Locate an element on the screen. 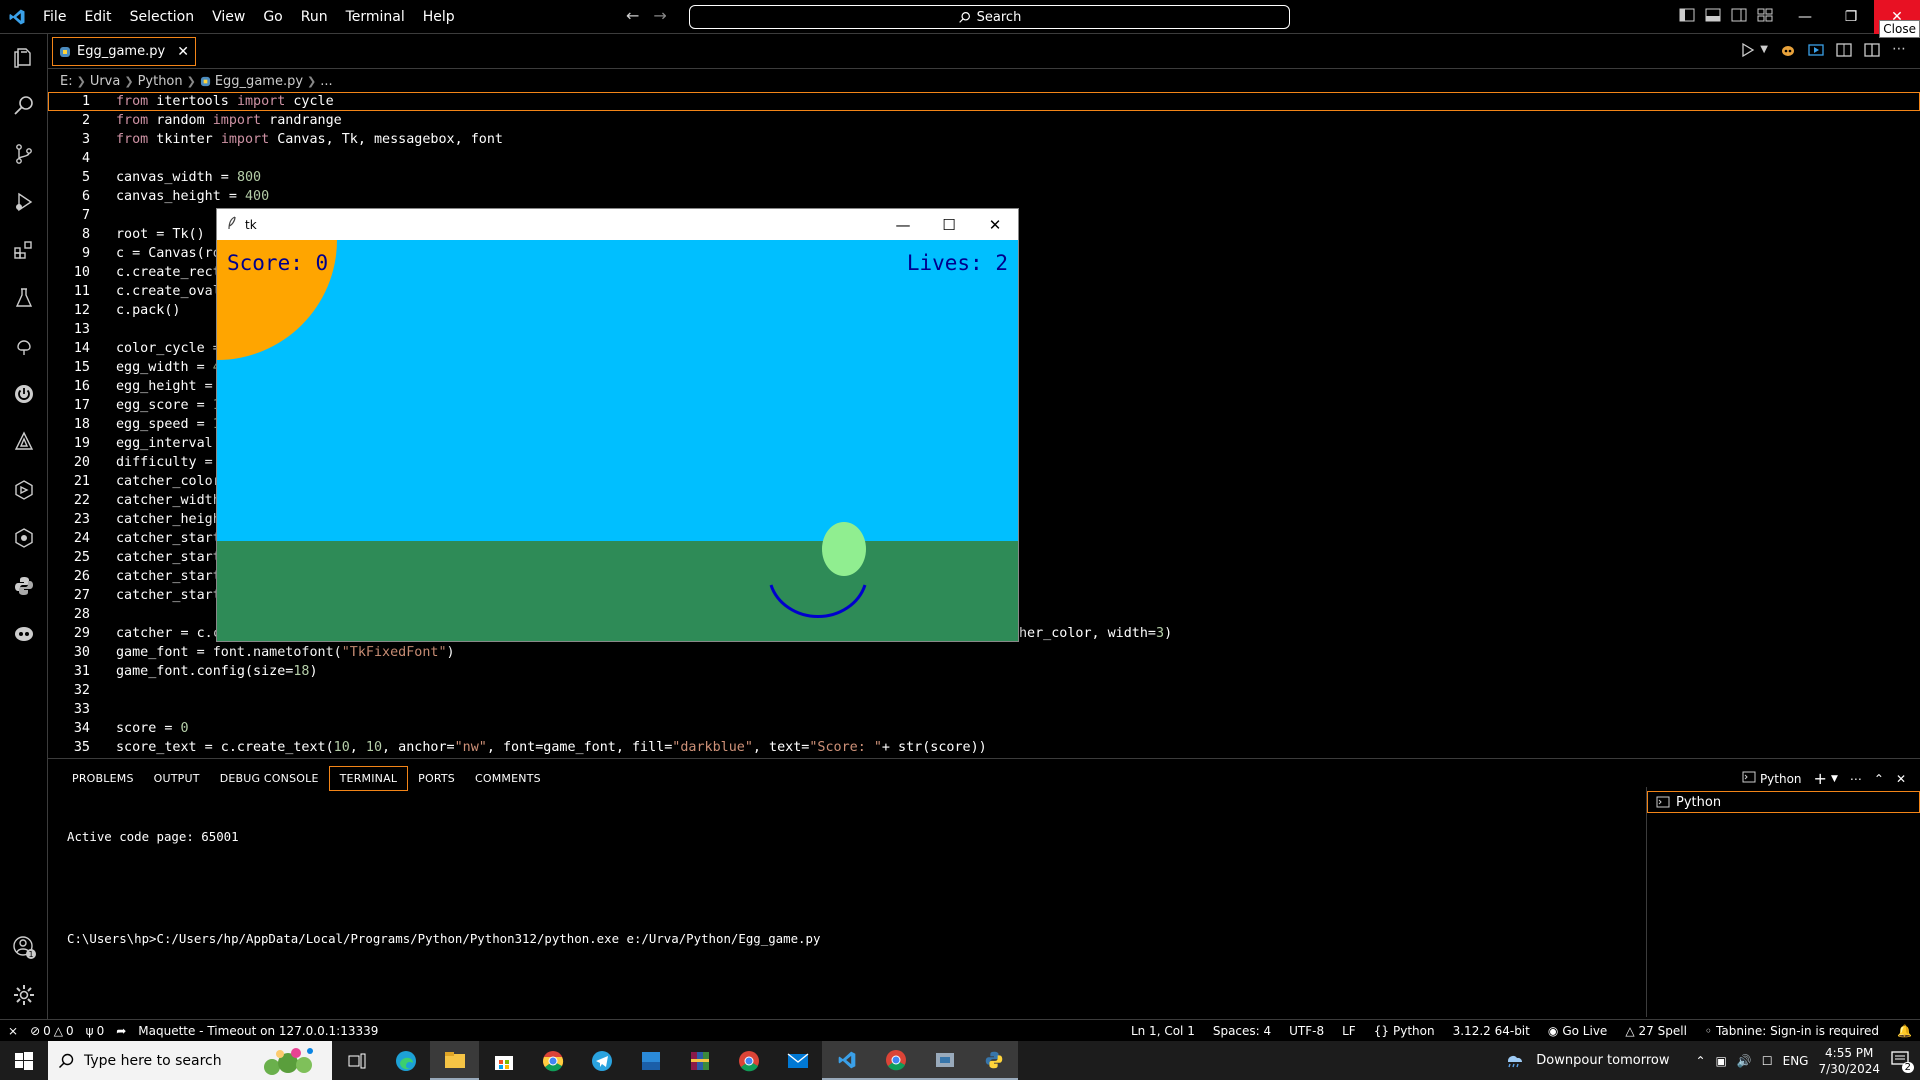  python-icon is located at coordinates (24, 586).